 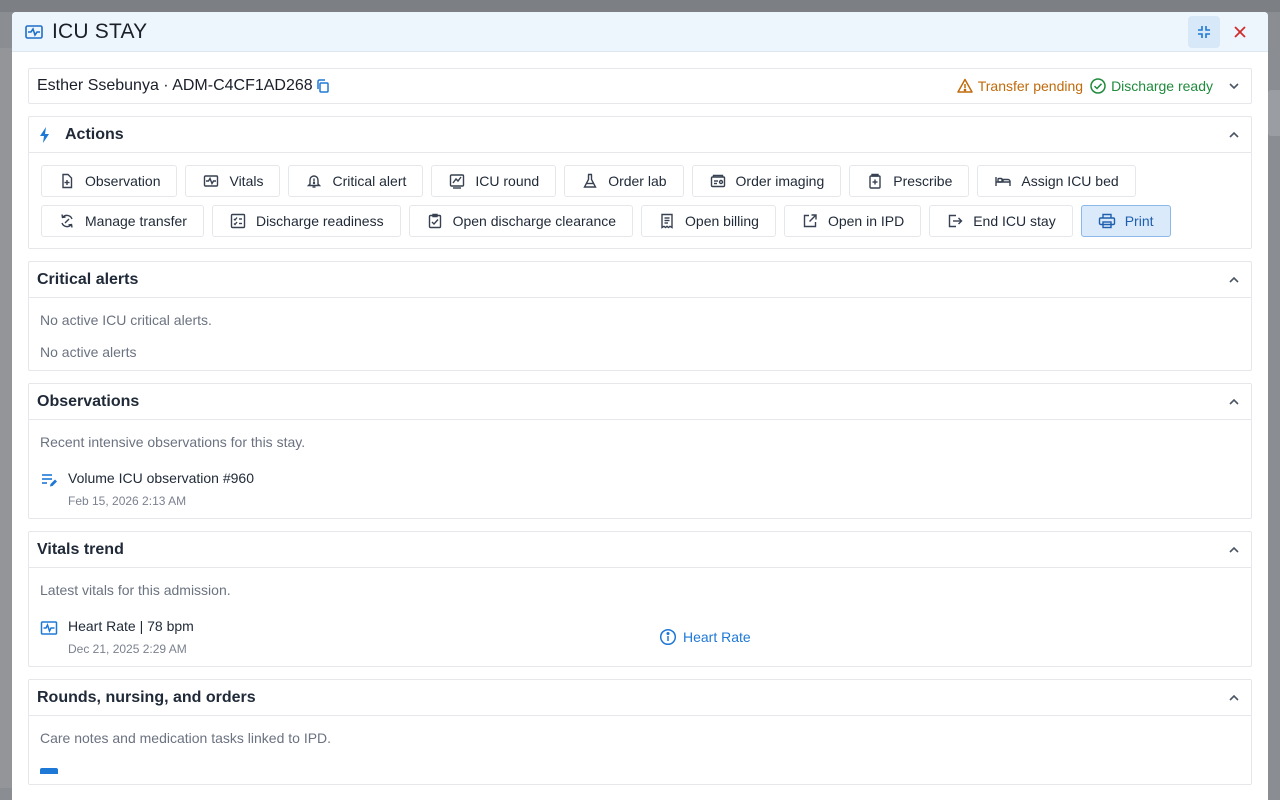 I want to click on backdrop-card, so click(x=1274, y=113).